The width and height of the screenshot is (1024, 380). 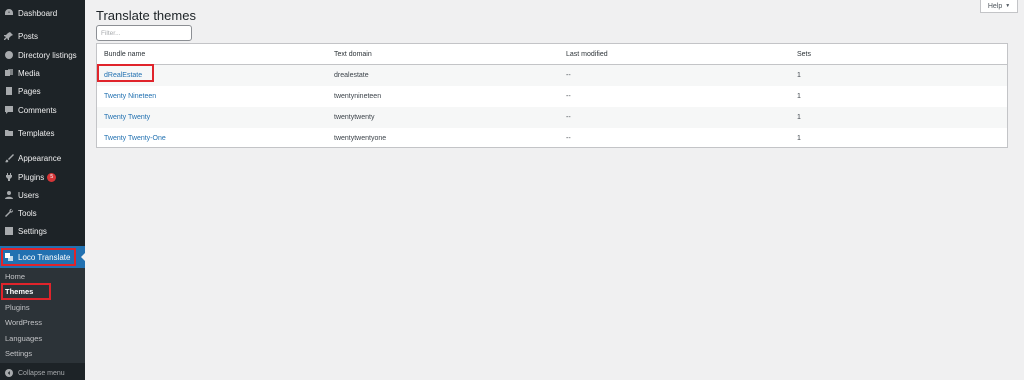 I want to click on pin-icon, so click(x=9, y=36).